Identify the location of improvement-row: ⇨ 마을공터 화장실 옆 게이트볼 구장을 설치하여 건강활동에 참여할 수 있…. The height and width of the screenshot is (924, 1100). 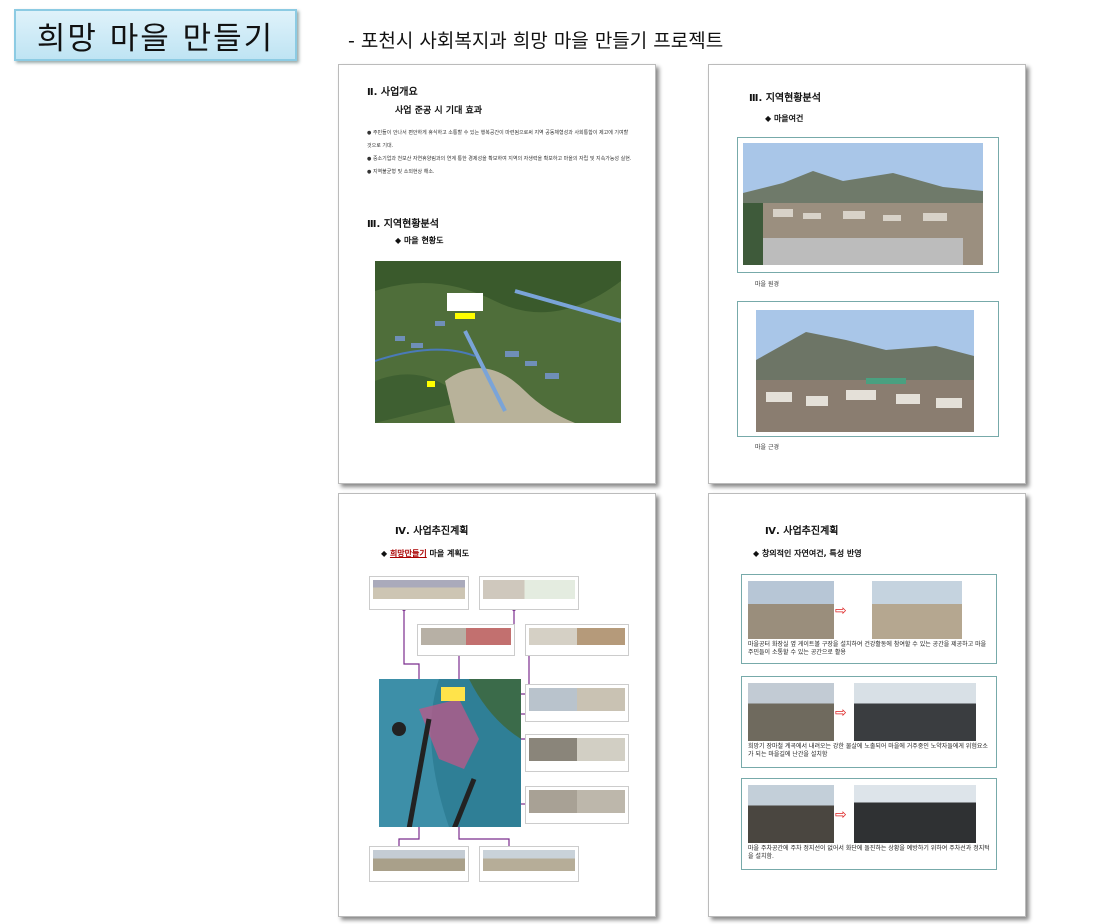
(869, 619).